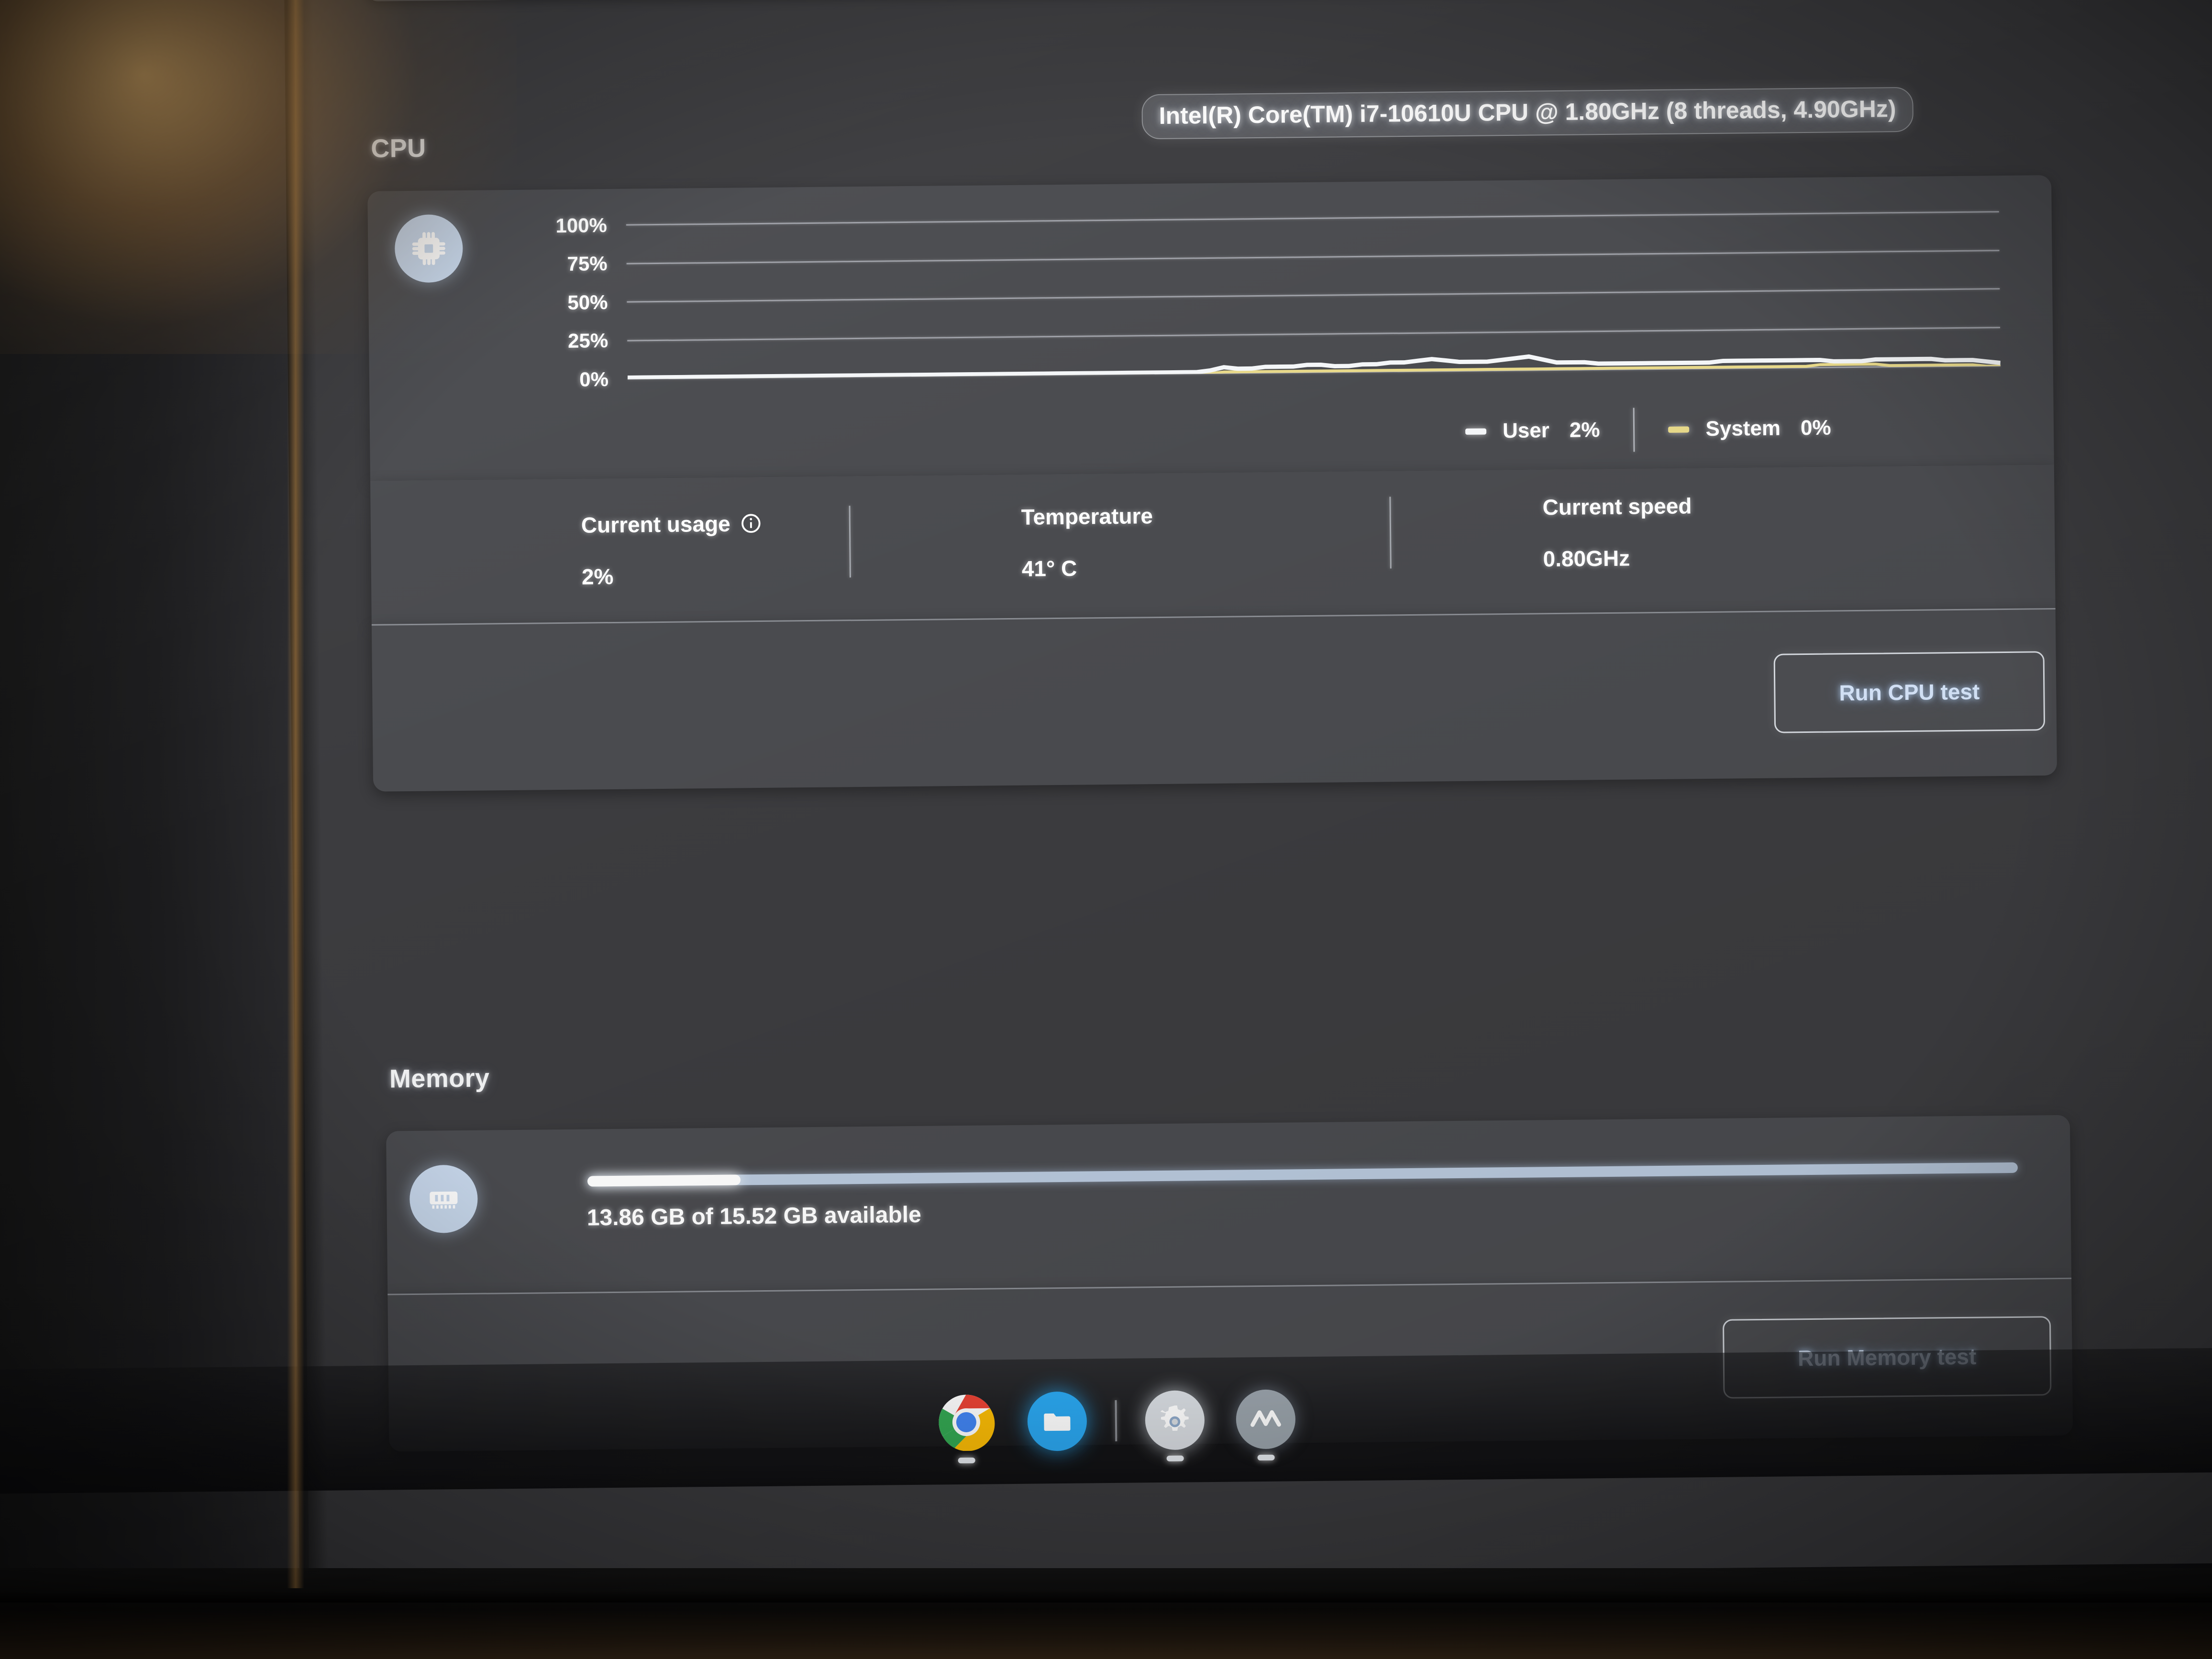 The height and width of the screenshot is (1659, 2212). Describe the element at coordinates (1679, 429) in the screenshot. I see `legend-swatch-system` at that location.